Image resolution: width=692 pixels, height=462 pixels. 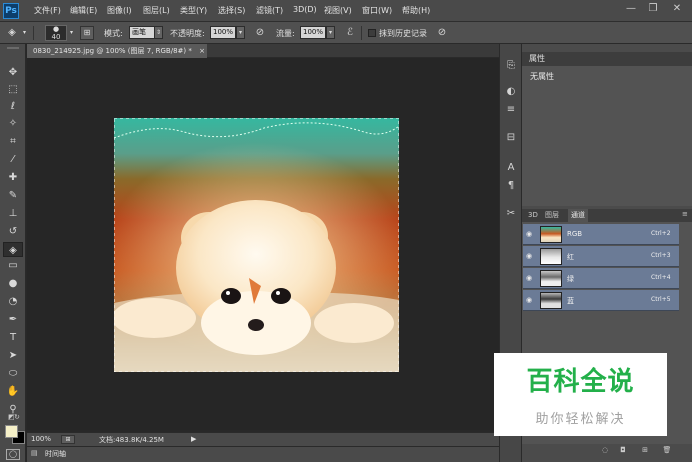 I want to click on brush-dropdown-icon: ▾, so click(x=71, y=33).